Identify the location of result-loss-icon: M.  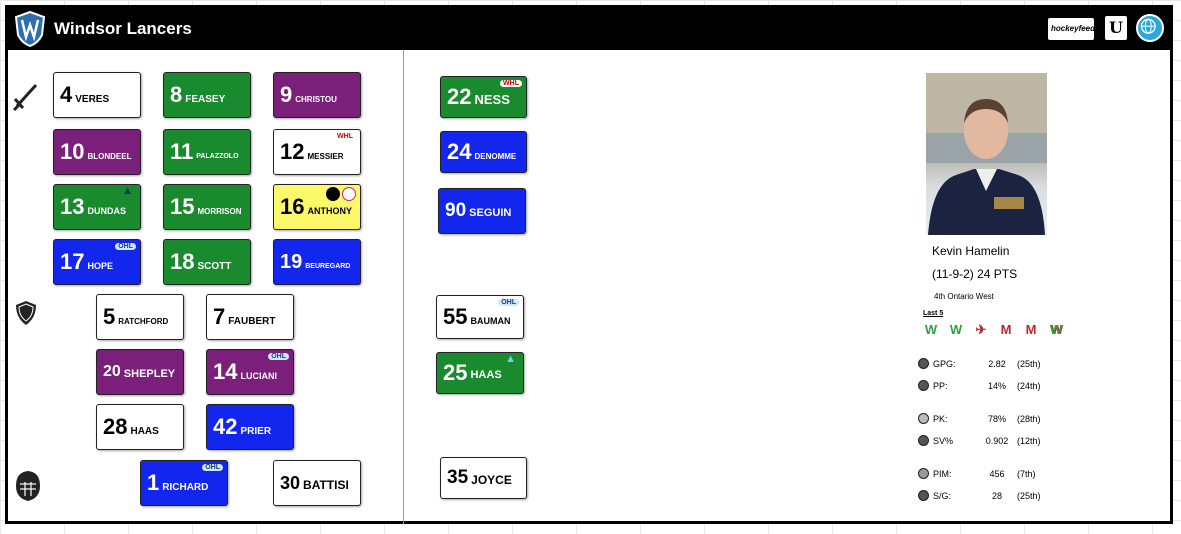
(1031, 329).